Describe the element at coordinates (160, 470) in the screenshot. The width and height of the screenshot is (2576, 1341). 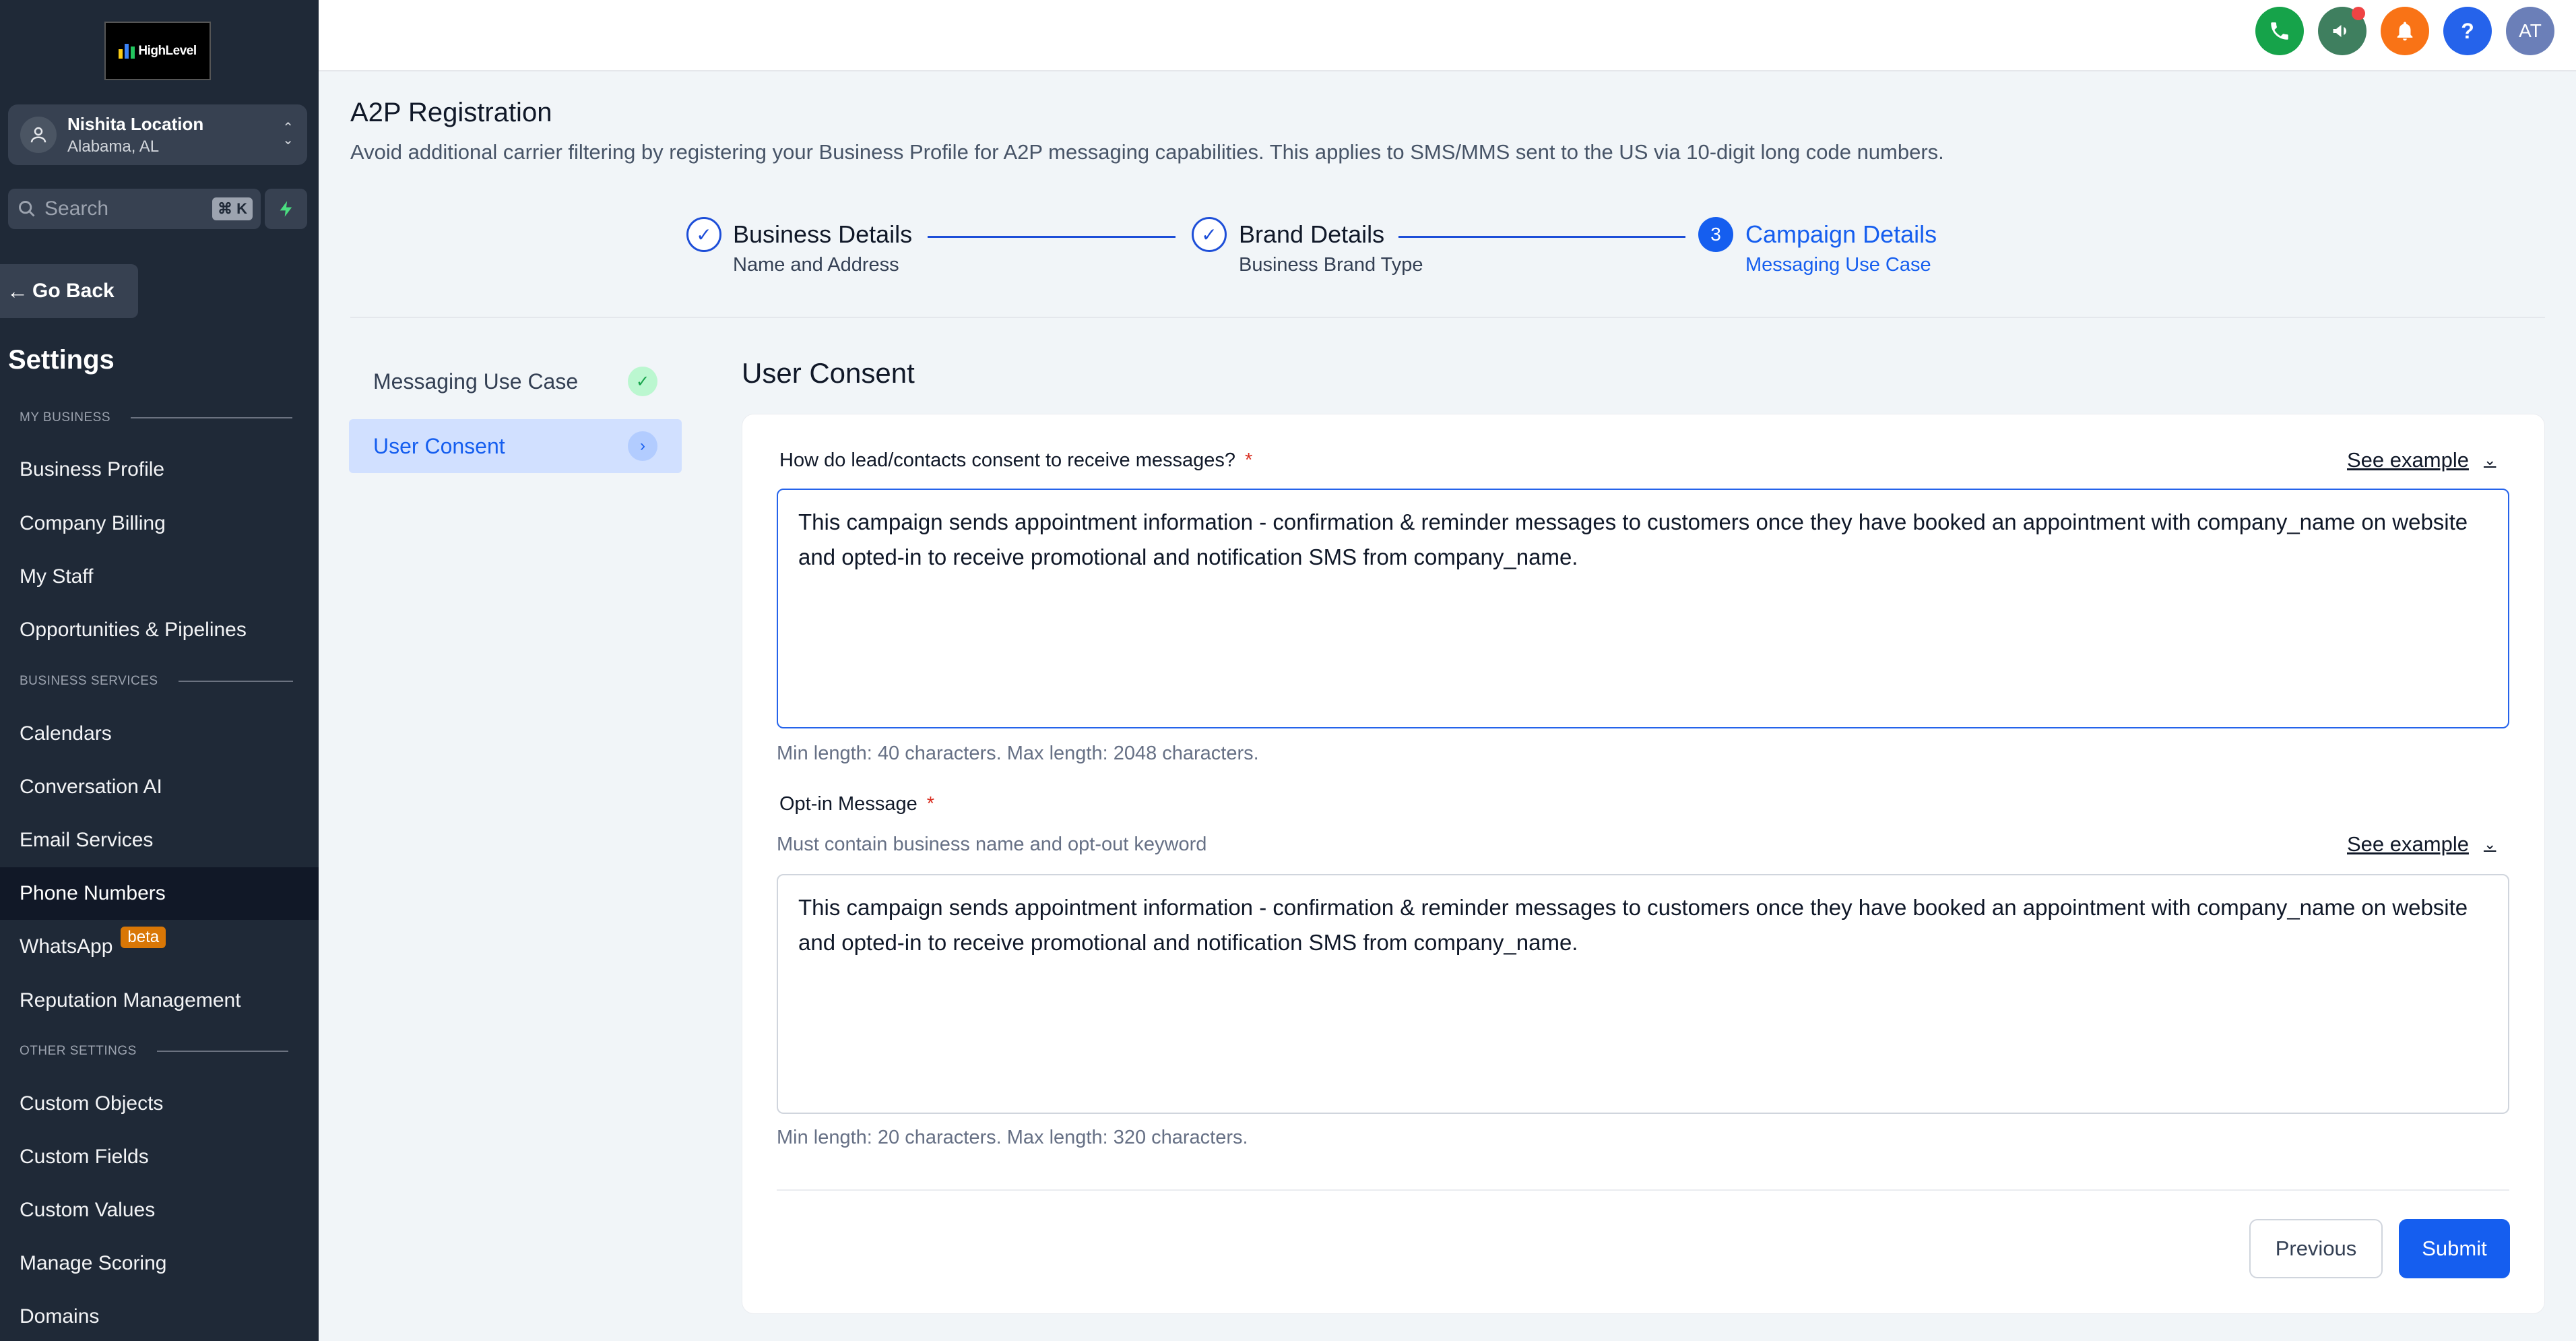
I see `sidebar-item-business-profile: Business Profile` at that location.